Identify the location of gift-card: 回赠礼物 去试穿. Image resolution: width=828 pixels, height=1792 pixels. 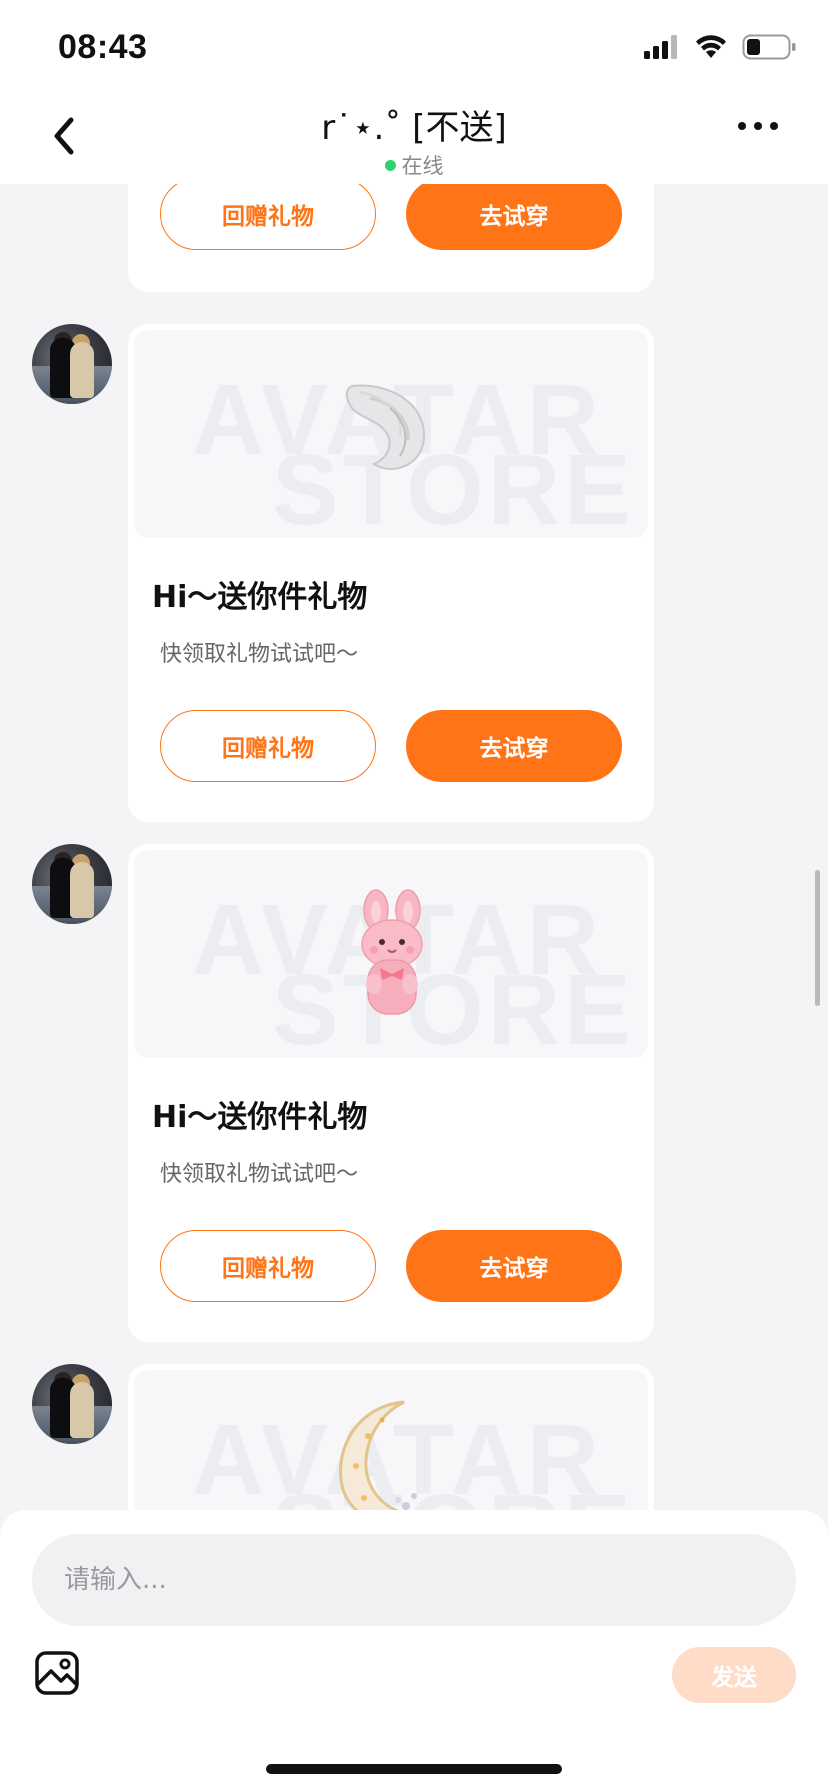
(391, 238).